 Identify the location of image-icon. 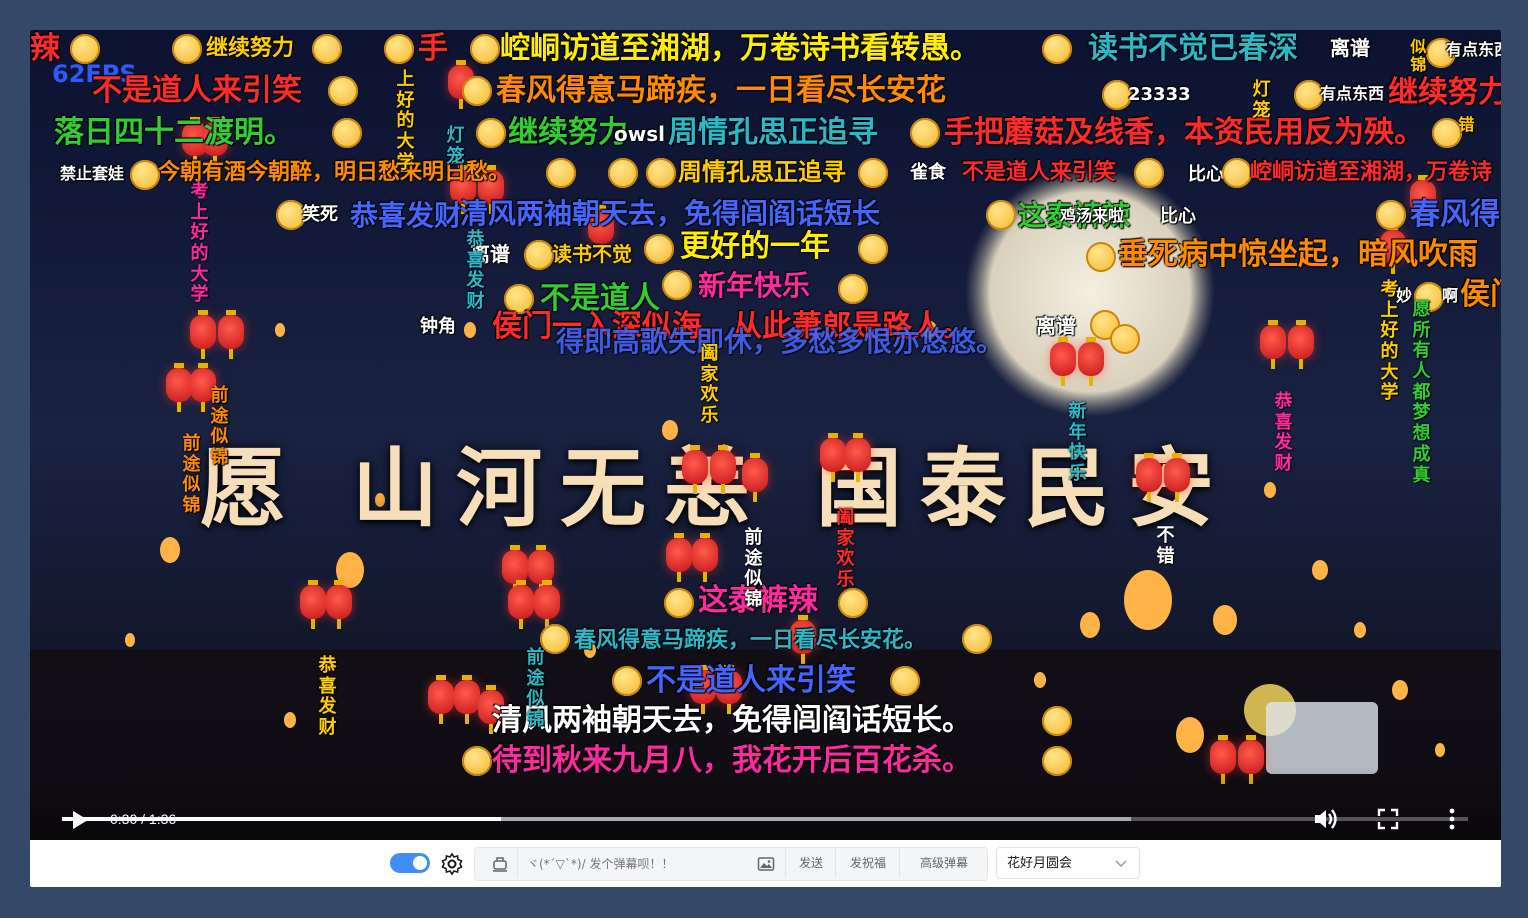
(766, 864).